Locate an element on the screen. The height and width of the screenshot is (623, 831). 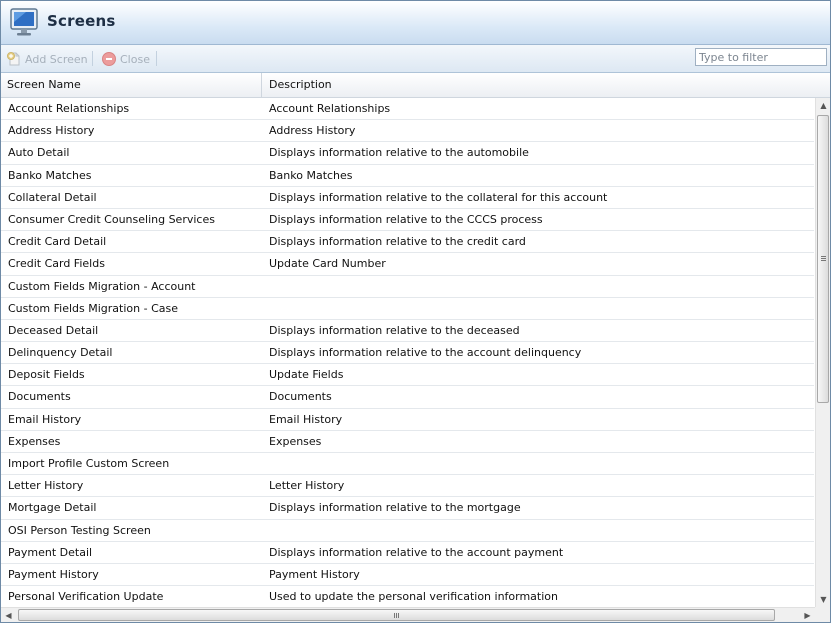
description-cell: Update Card Number is located at coordinates (327, 264).